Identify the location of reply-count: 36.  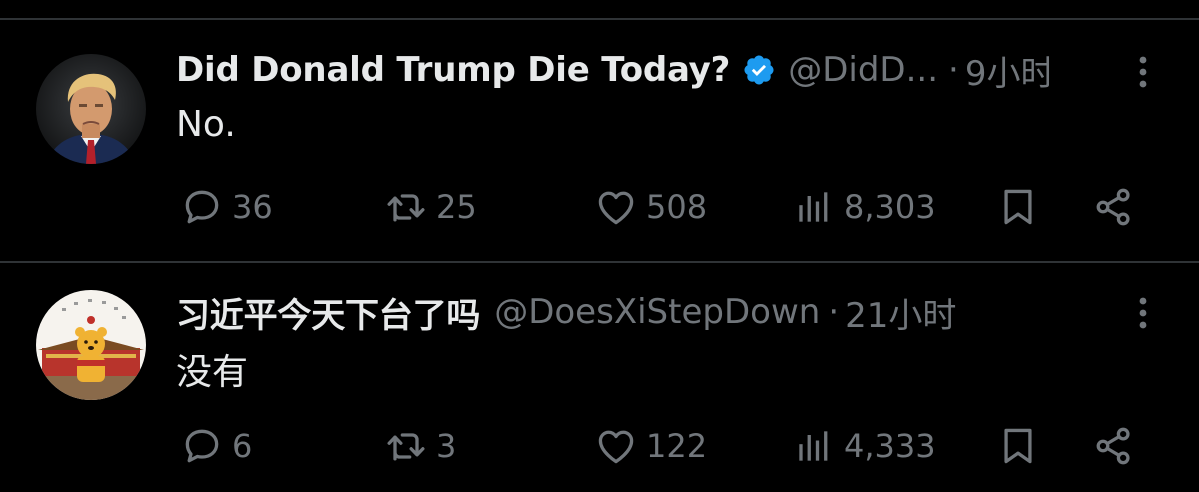
(252, 207).